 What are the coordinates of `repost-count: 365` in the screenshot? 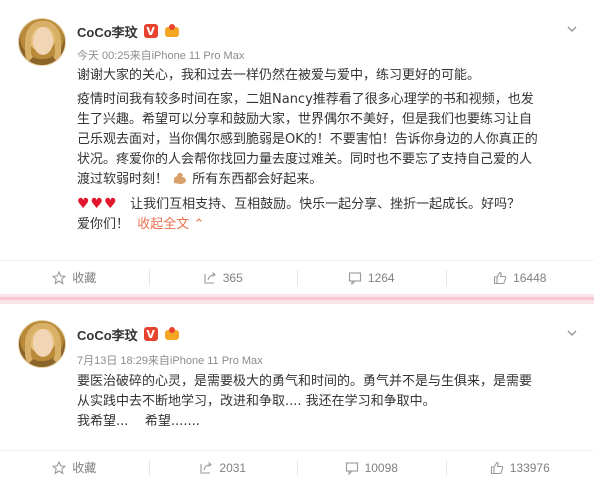 It's located at (232, 277).